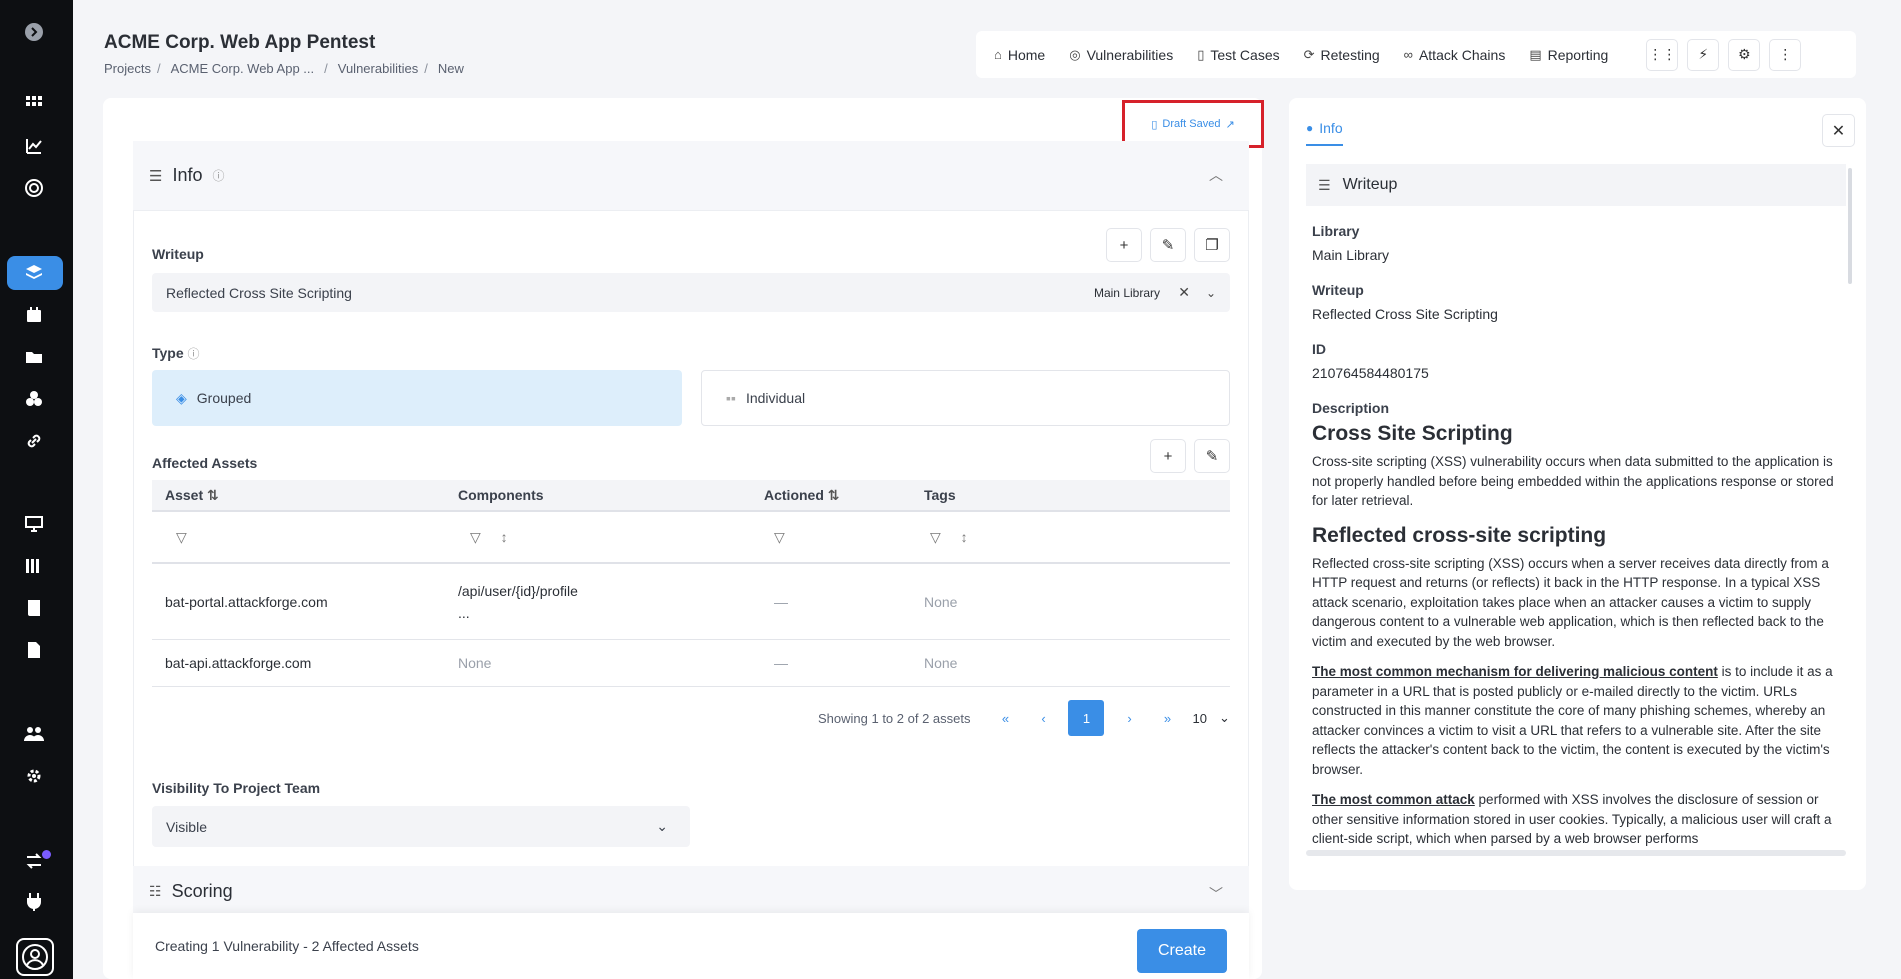 Image resolution: width=1901 pixels, height=979 pixels. I want to click on first-page-icon: «, so click(1005, 718).